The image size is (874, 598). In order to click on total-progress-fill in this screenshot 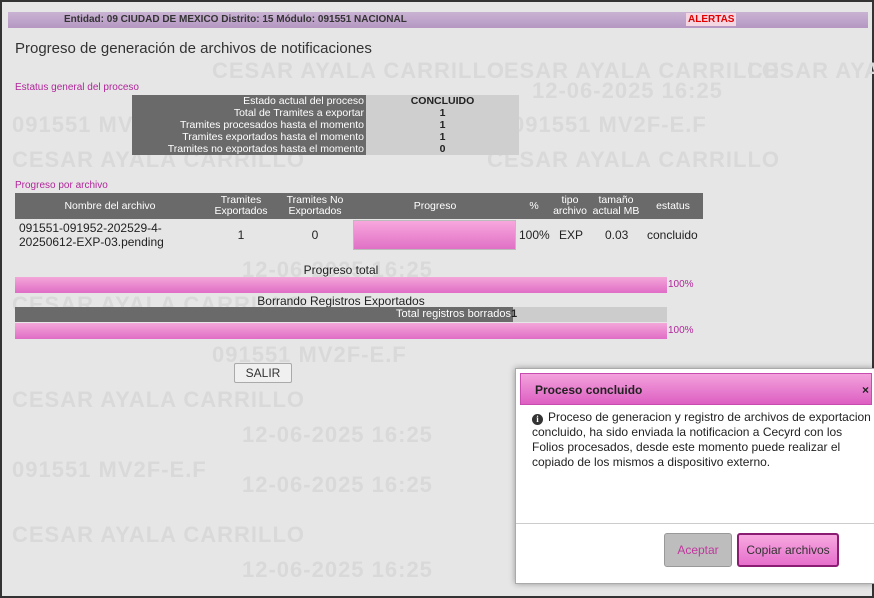, I will do `click(341, 285)`.